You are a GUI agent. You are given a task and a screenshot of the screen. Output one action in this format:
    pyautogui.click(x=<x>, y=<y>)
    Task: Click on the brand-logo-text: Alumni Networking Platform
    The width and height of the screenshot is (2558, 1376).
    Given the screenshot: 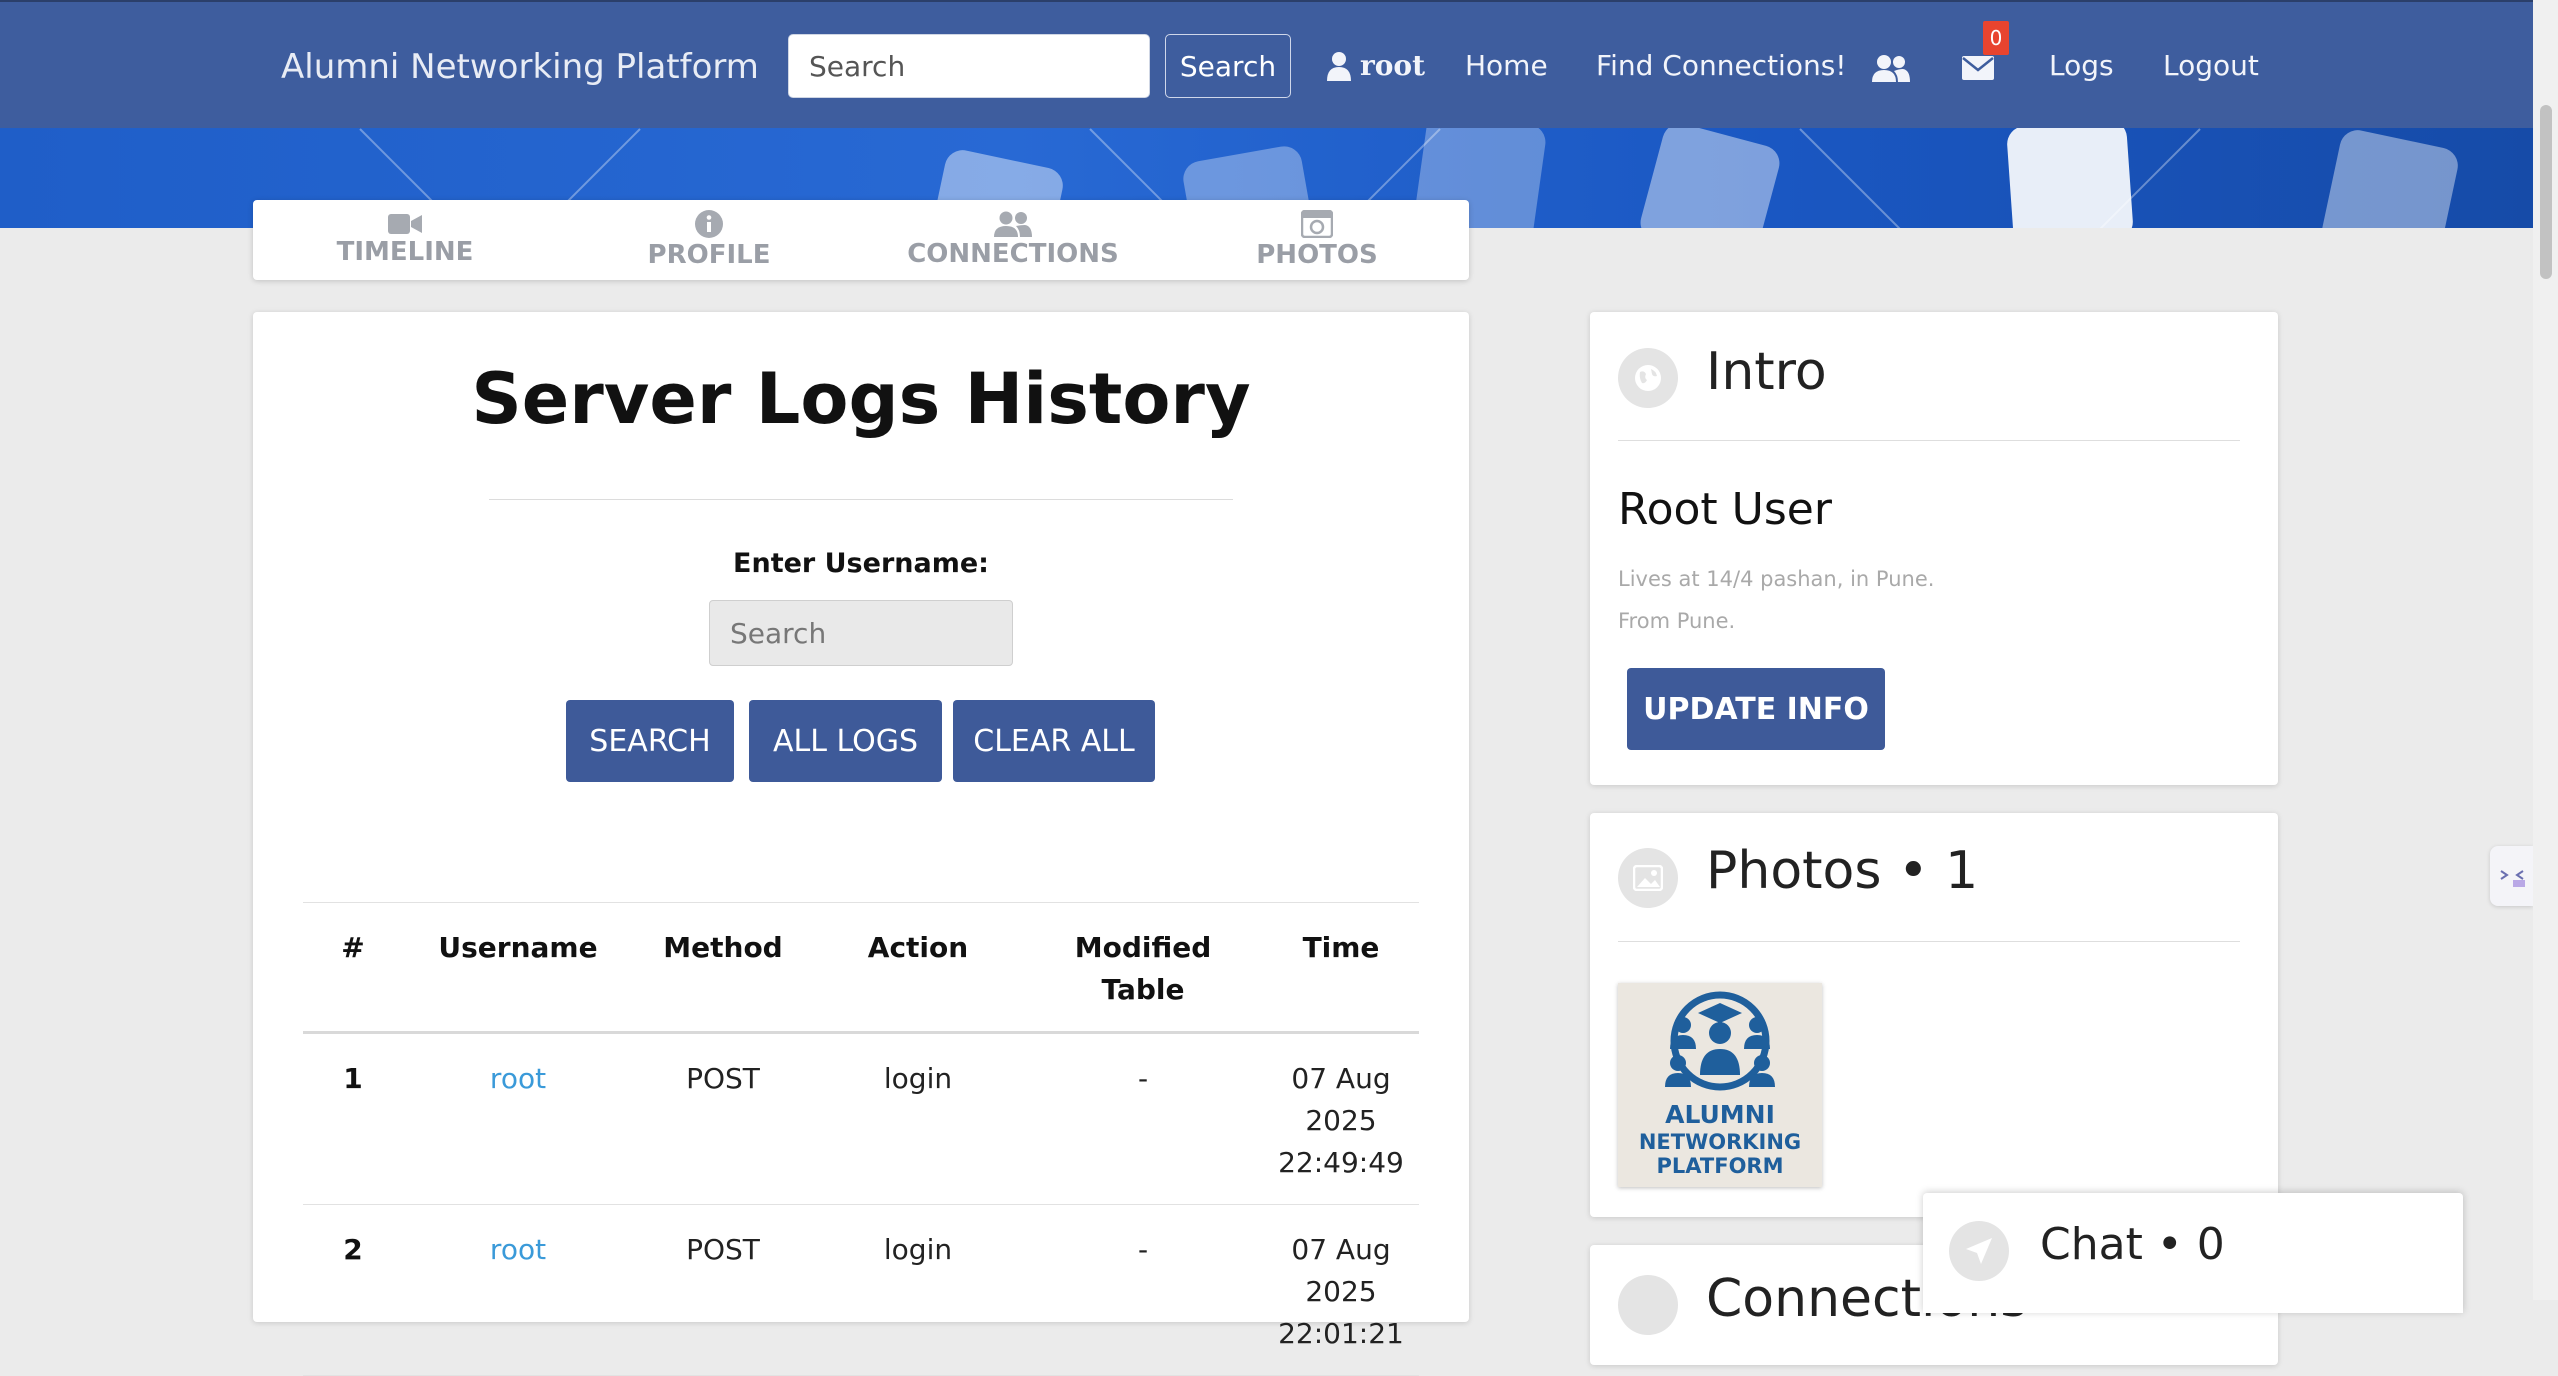 What is the action you would take?
    pyautogui.click(x=520, y=67)
    